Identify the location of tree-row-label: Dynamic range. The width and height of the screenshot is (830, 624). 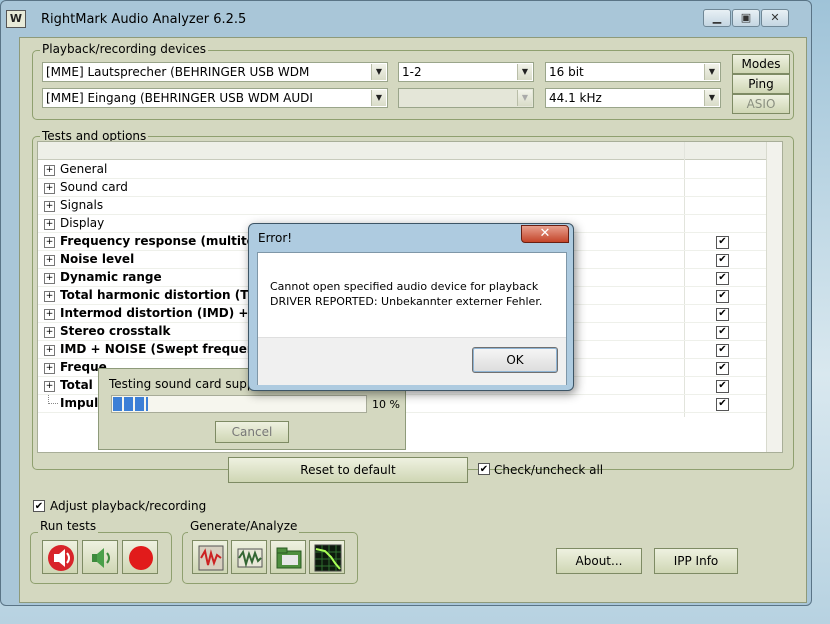
(111, 277).